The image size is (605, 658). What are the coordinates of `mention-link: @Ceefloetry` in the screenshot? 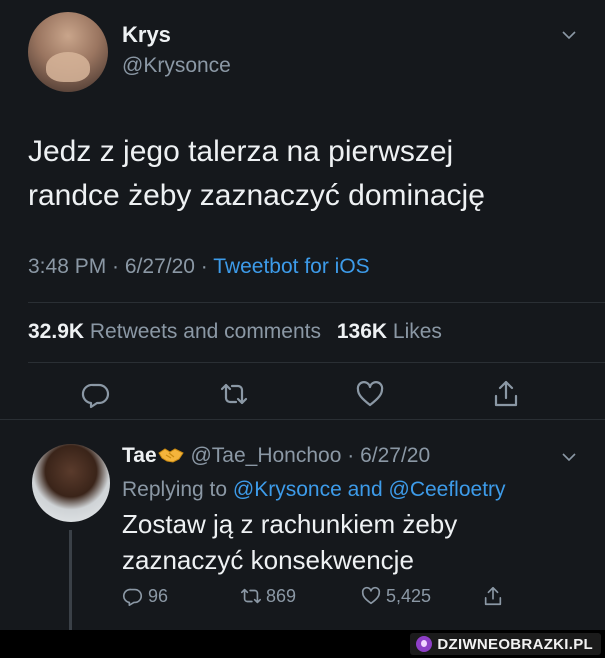 It's located at (447, 489).